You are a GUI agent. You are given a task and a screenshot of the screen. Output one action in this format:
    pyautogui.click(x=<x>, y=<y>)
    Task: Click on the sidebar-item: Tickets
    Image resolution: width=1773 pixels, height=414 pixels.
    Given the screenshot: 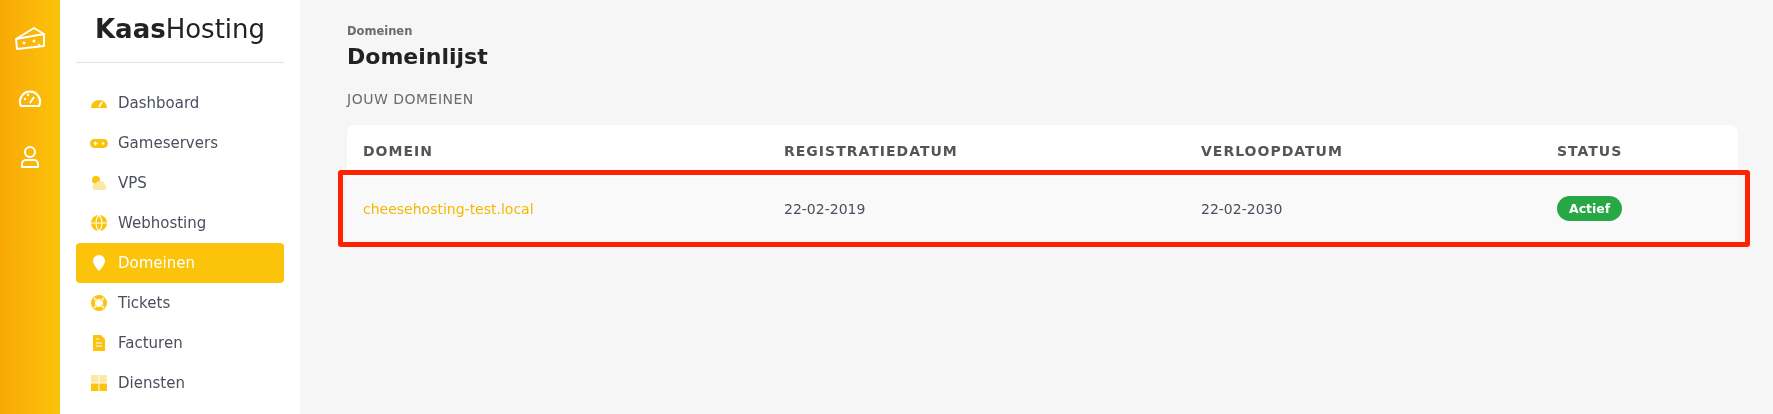 What is the action you would take?
    pyautogui.click(x=180, y=303)
    